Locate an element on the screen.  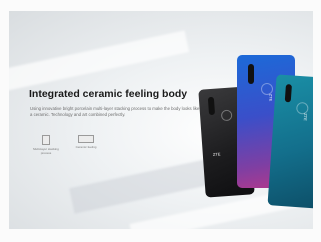
feature-ceramic: Ceramic feeling is located at coordinates (86, 142).